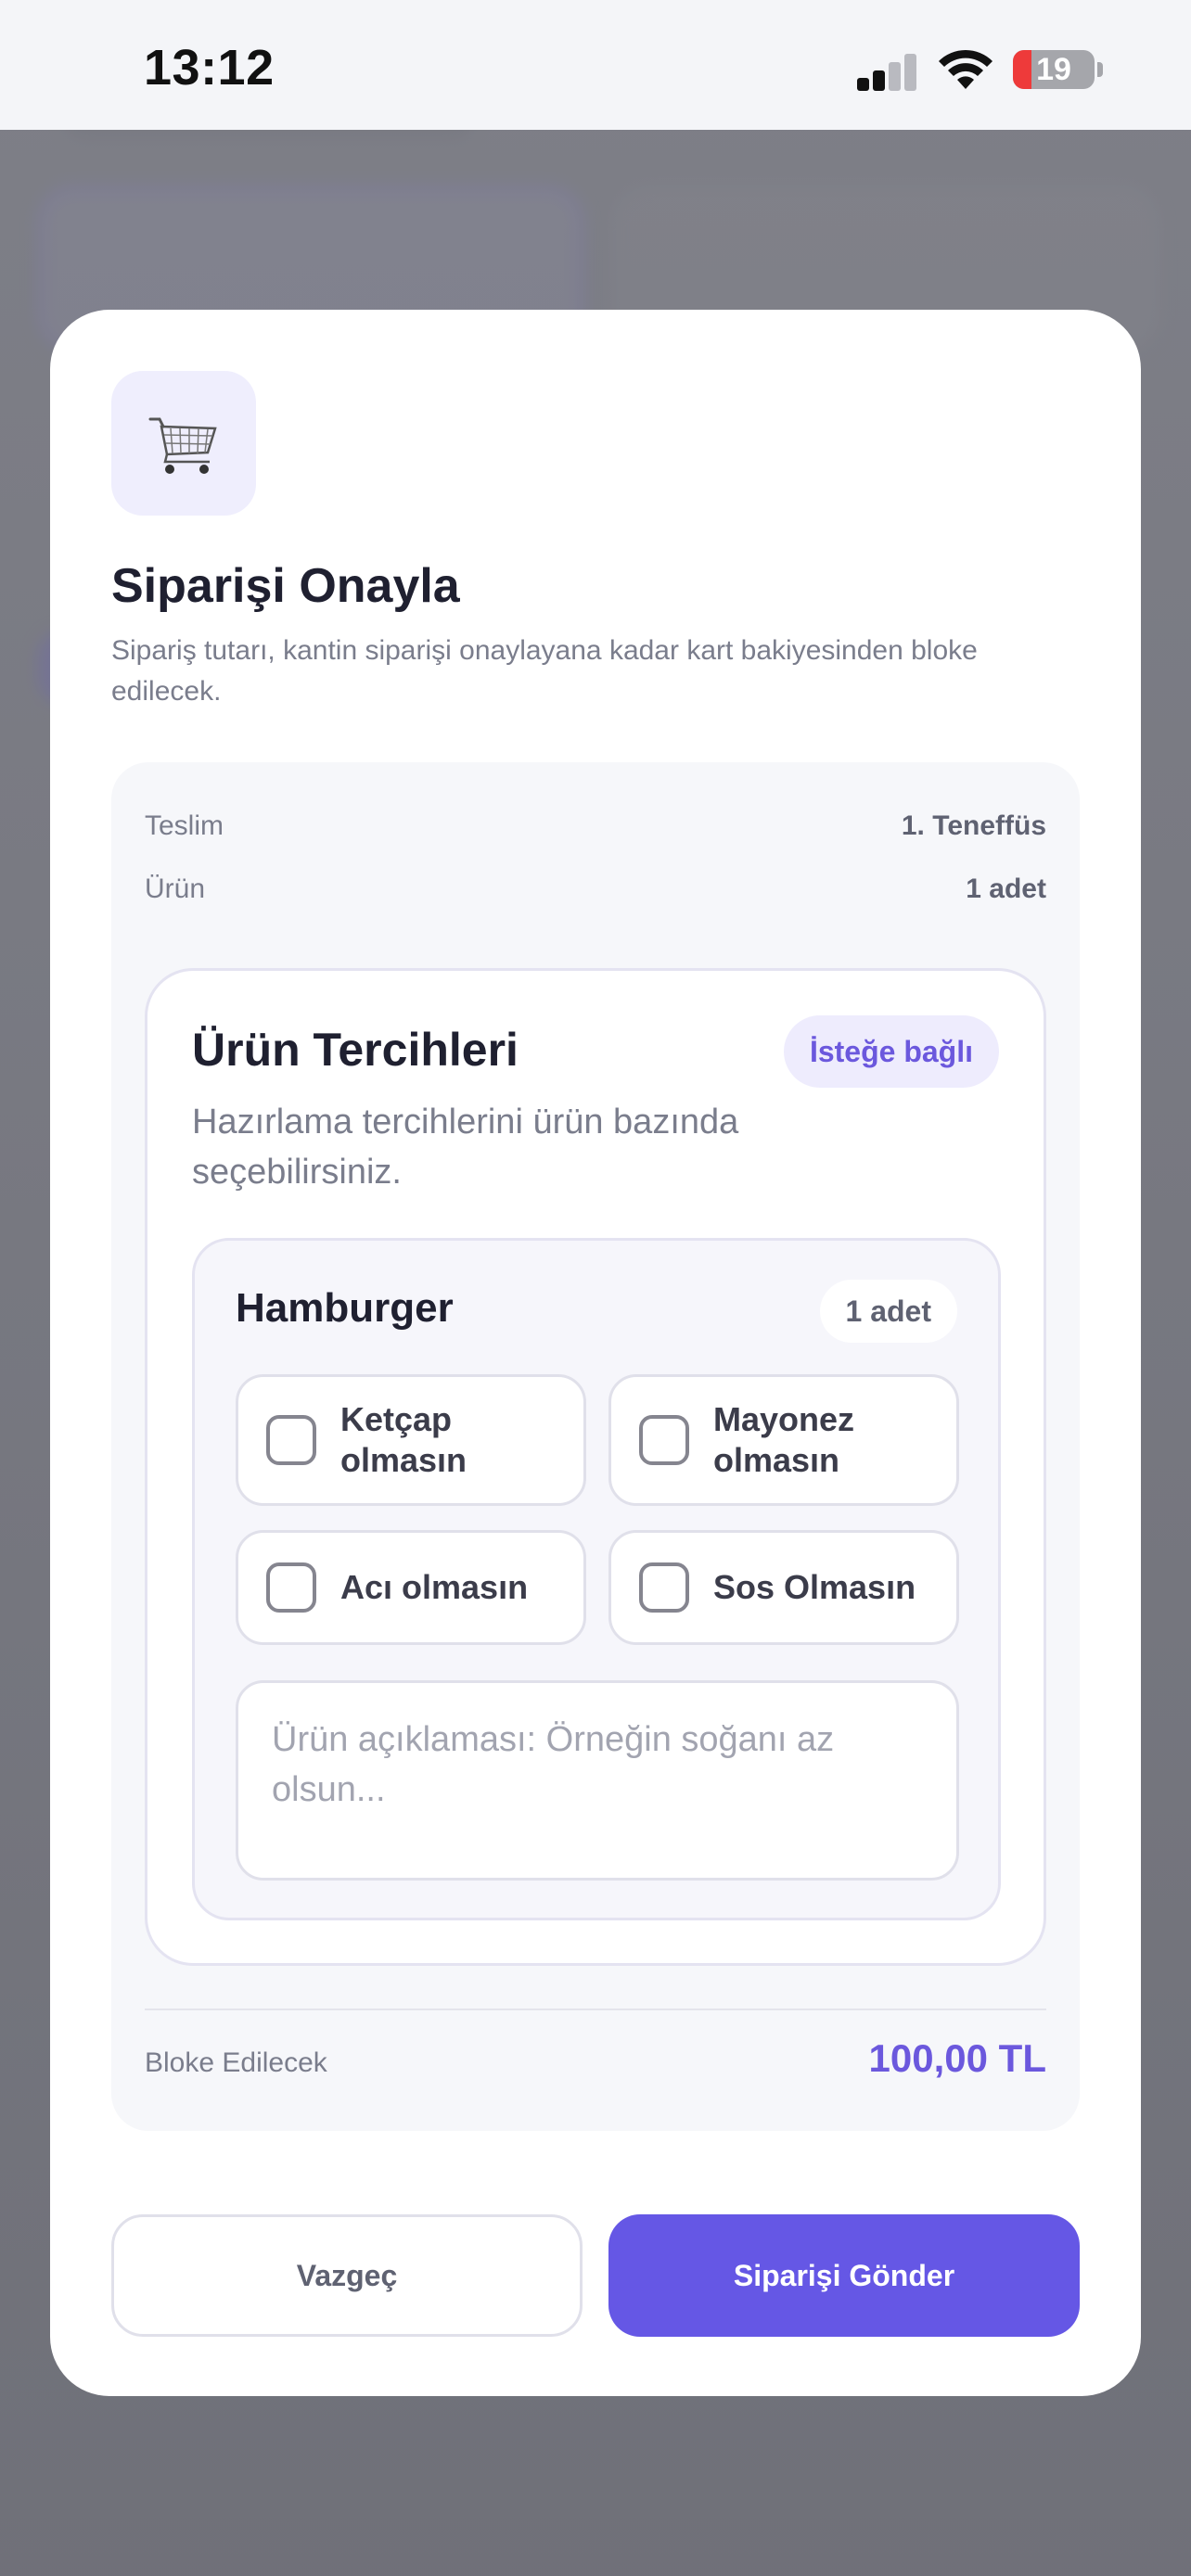 The image size is (1191, 2576). What do you see at coordinates (888, 1311) in the screenshot?
I see `product-quantity-pill: 1 adet` at bounding box center [888, 1311].